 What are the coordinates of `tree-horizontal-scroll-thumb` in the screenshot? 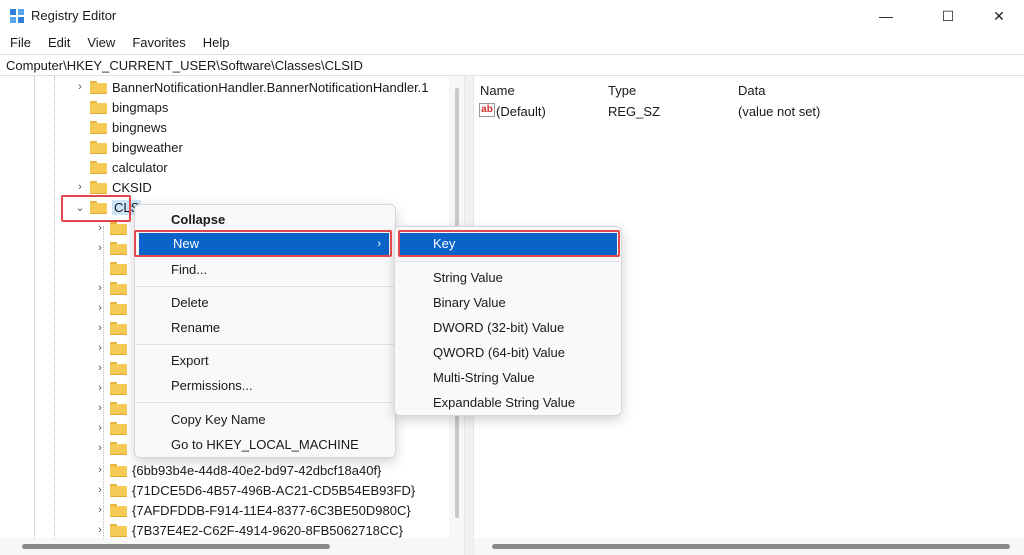 It's located at (176, 546).